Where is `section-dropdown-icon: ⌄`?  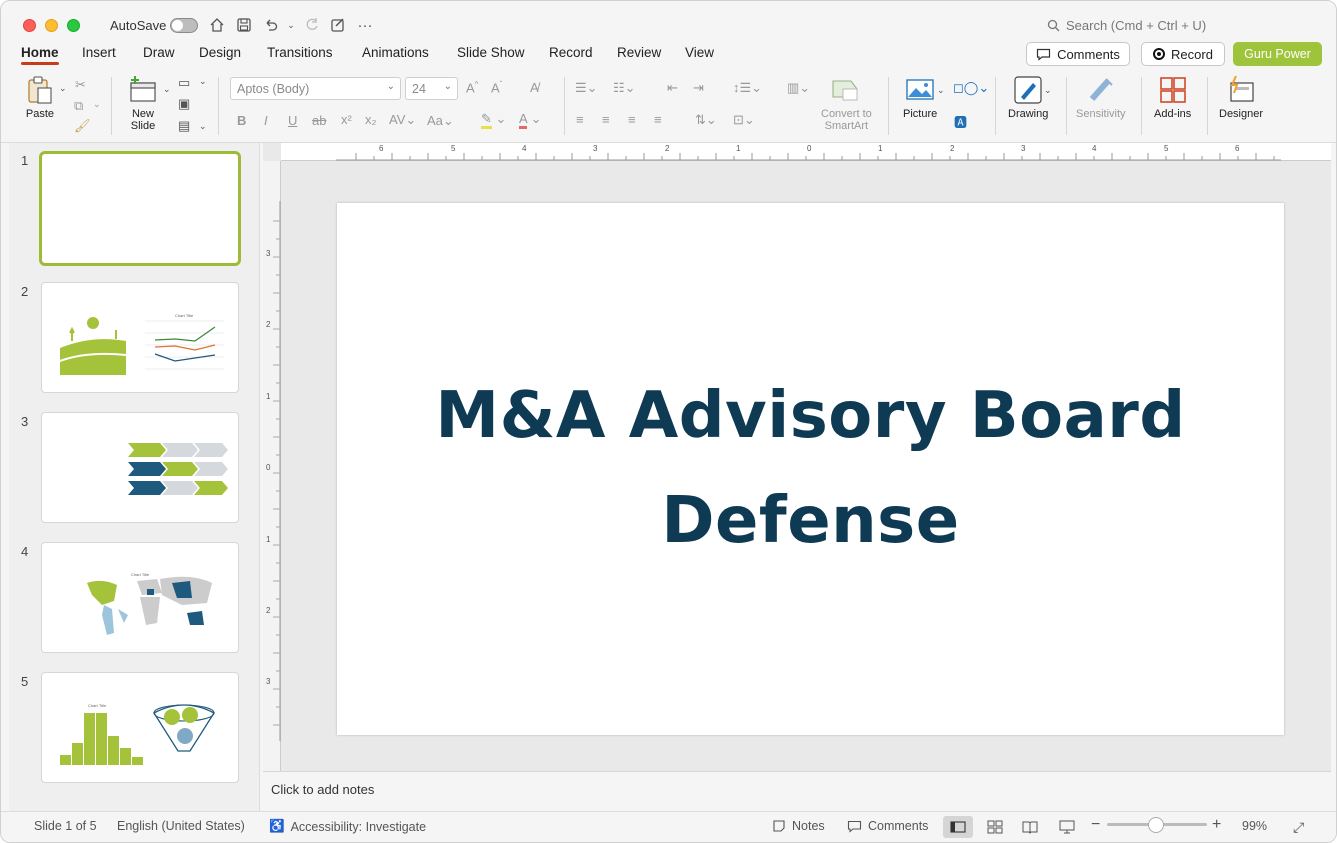 section-dropdown-icon: ⌄ is located at coordinates (203, 126).